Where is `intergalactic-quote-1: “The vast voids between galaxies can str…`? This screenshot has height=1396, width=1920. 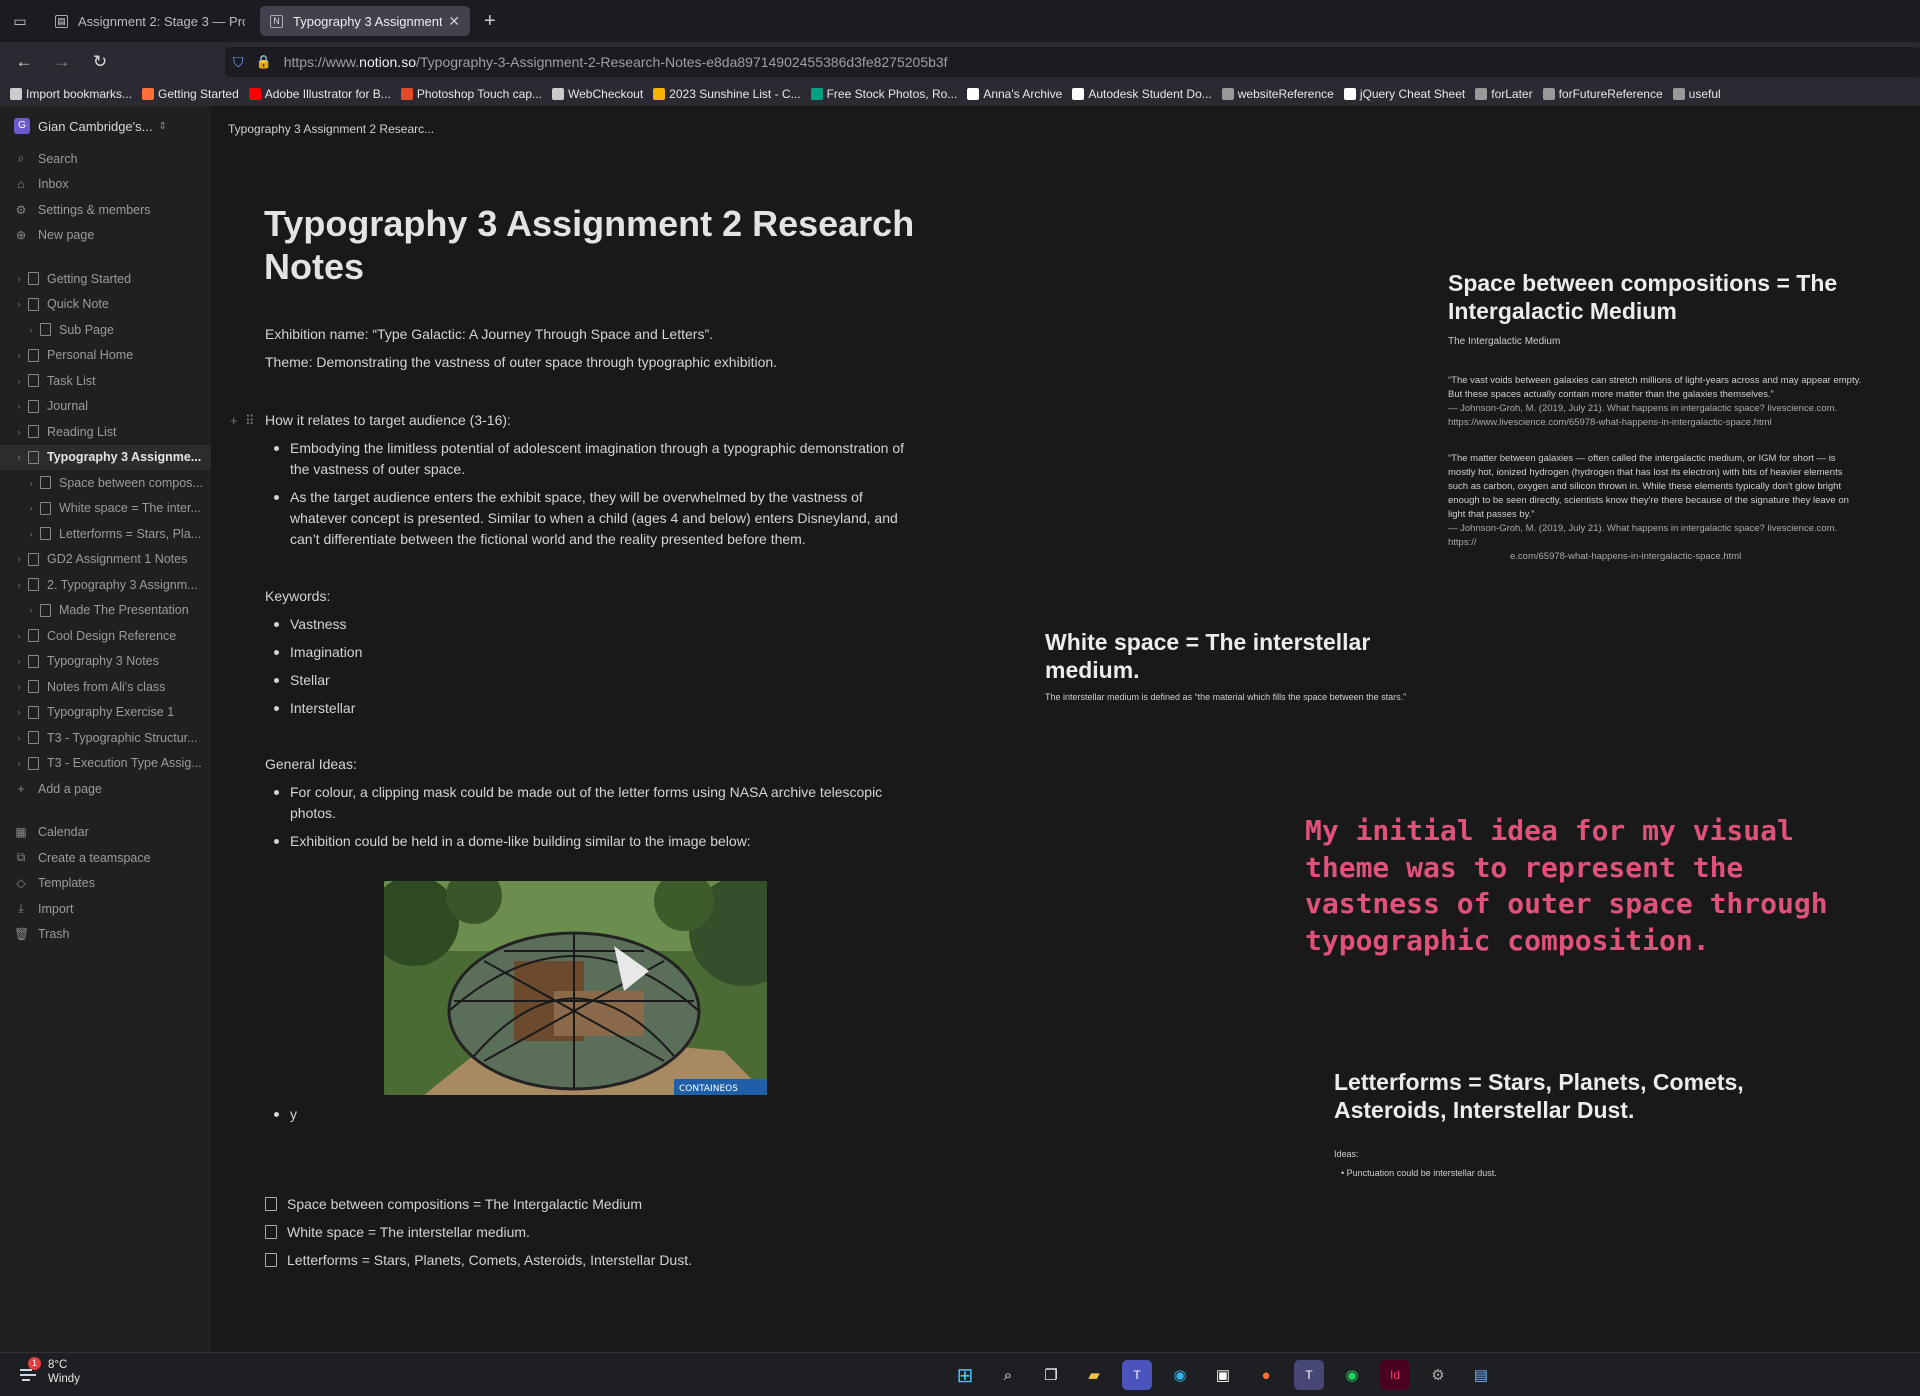
intergalactic-quote-1: “The vast voids between galaxies can str… is located at coordinates (1655, 402).